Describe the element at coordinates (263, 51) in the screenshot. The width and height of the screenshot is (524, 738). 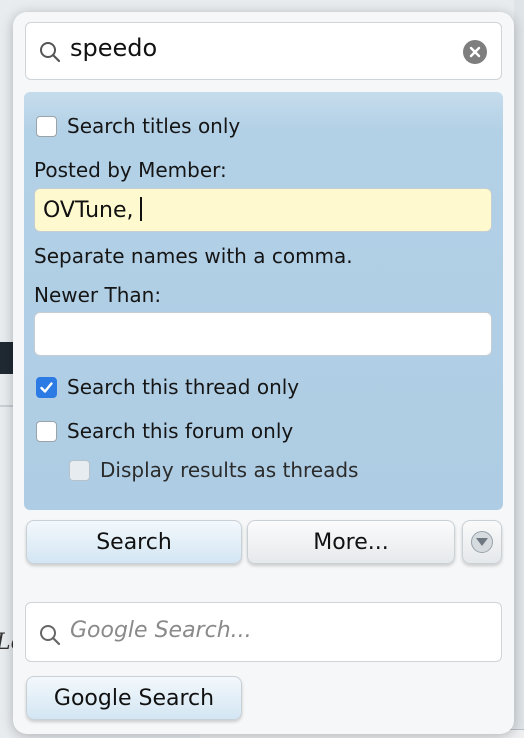
I see `search-input: speedo` at that location.